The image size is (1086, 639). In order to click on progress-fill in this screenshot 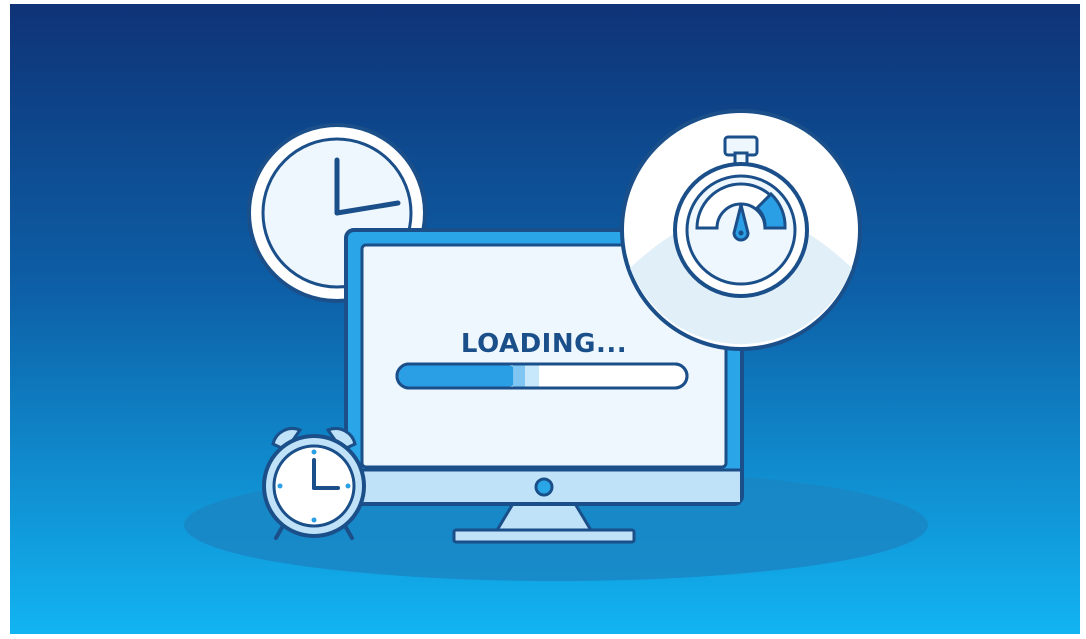, I will do `click(459, 376)`.